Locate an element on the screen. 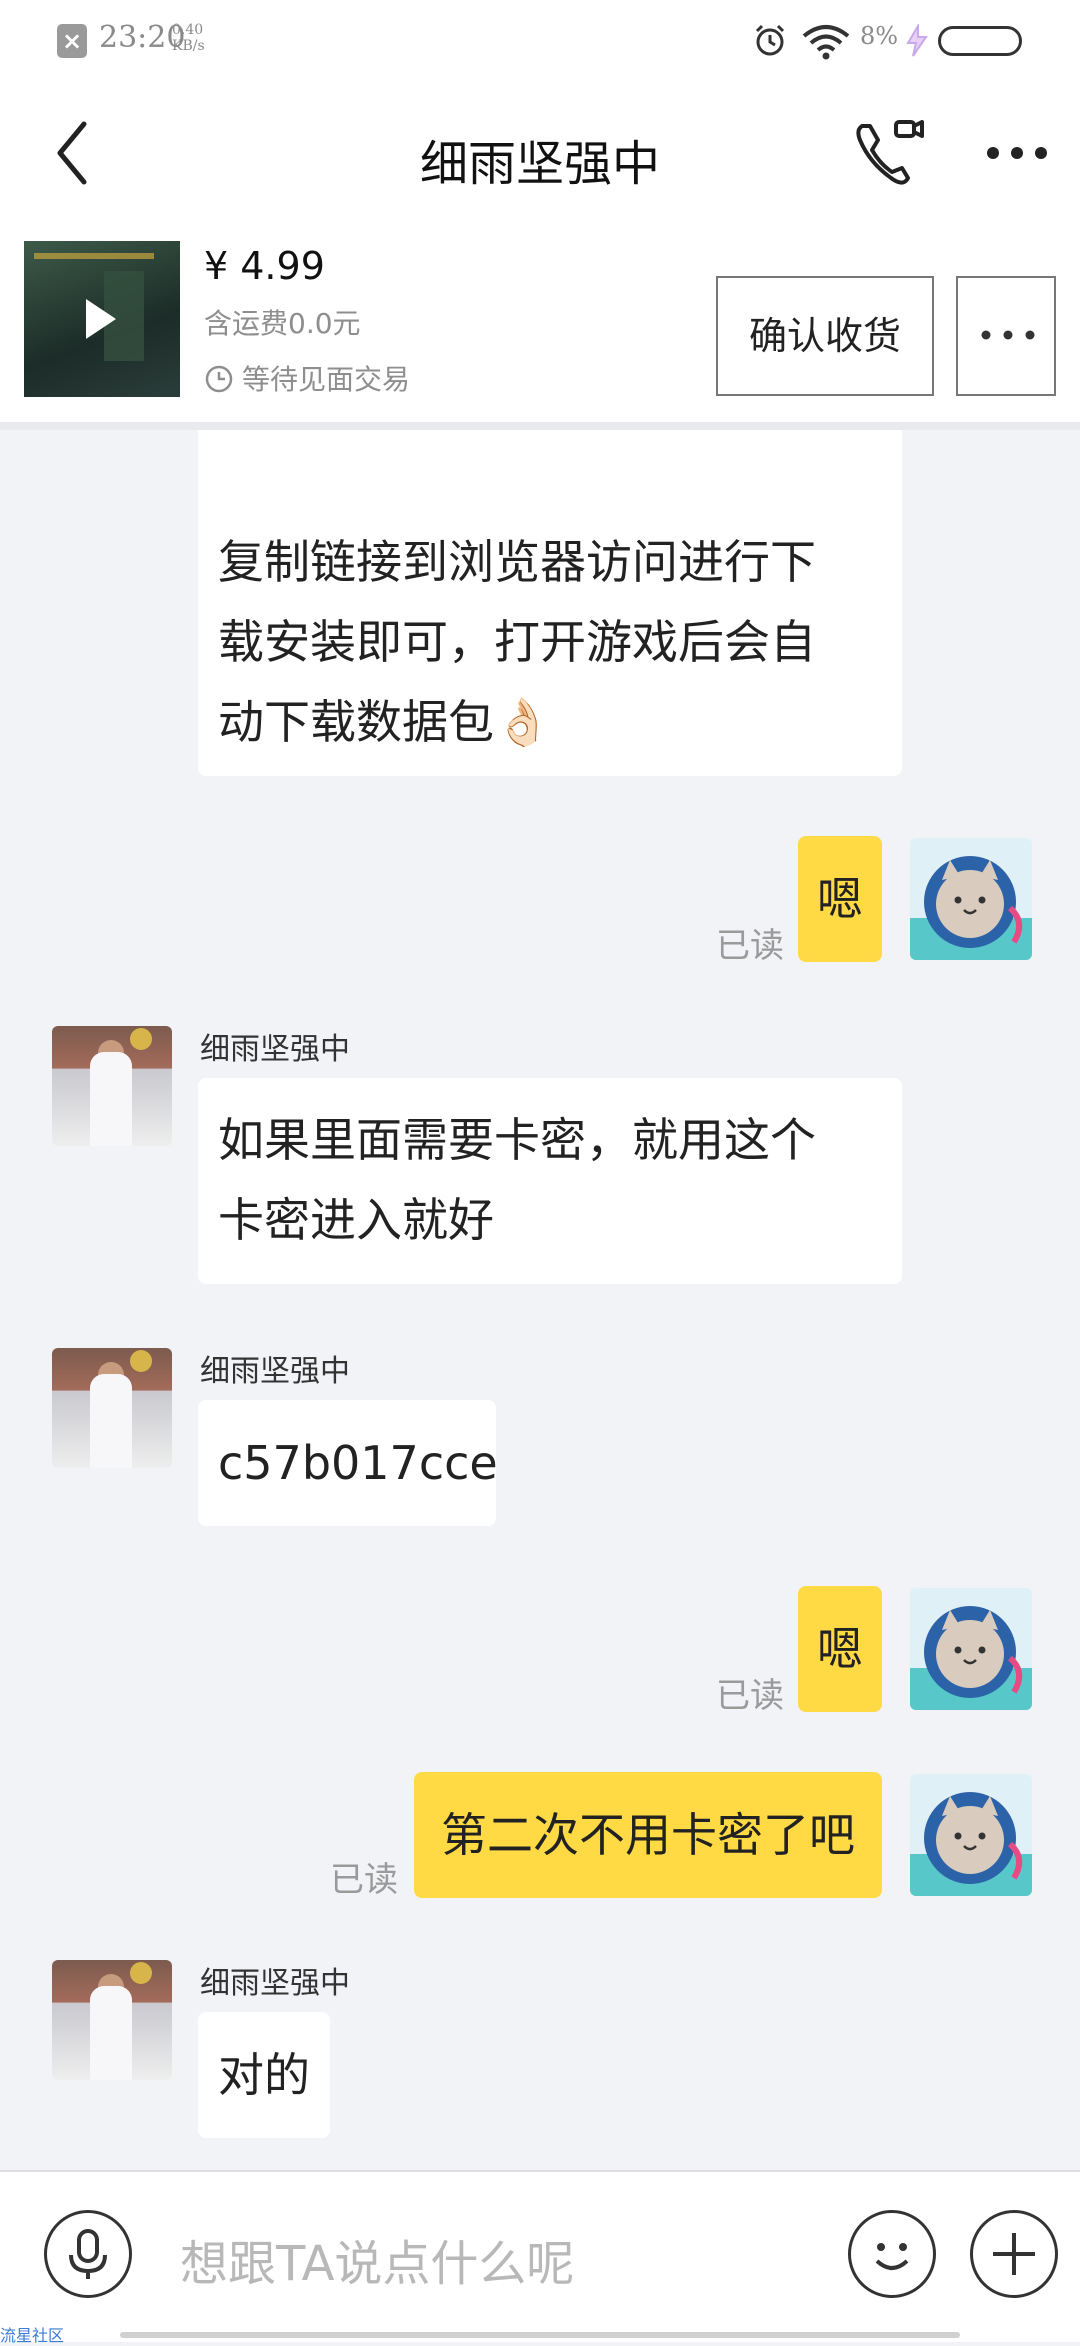 The height and width of the screenshot is (2346, 1080). battery-percent: 8% is located at coordinates (879, 36).